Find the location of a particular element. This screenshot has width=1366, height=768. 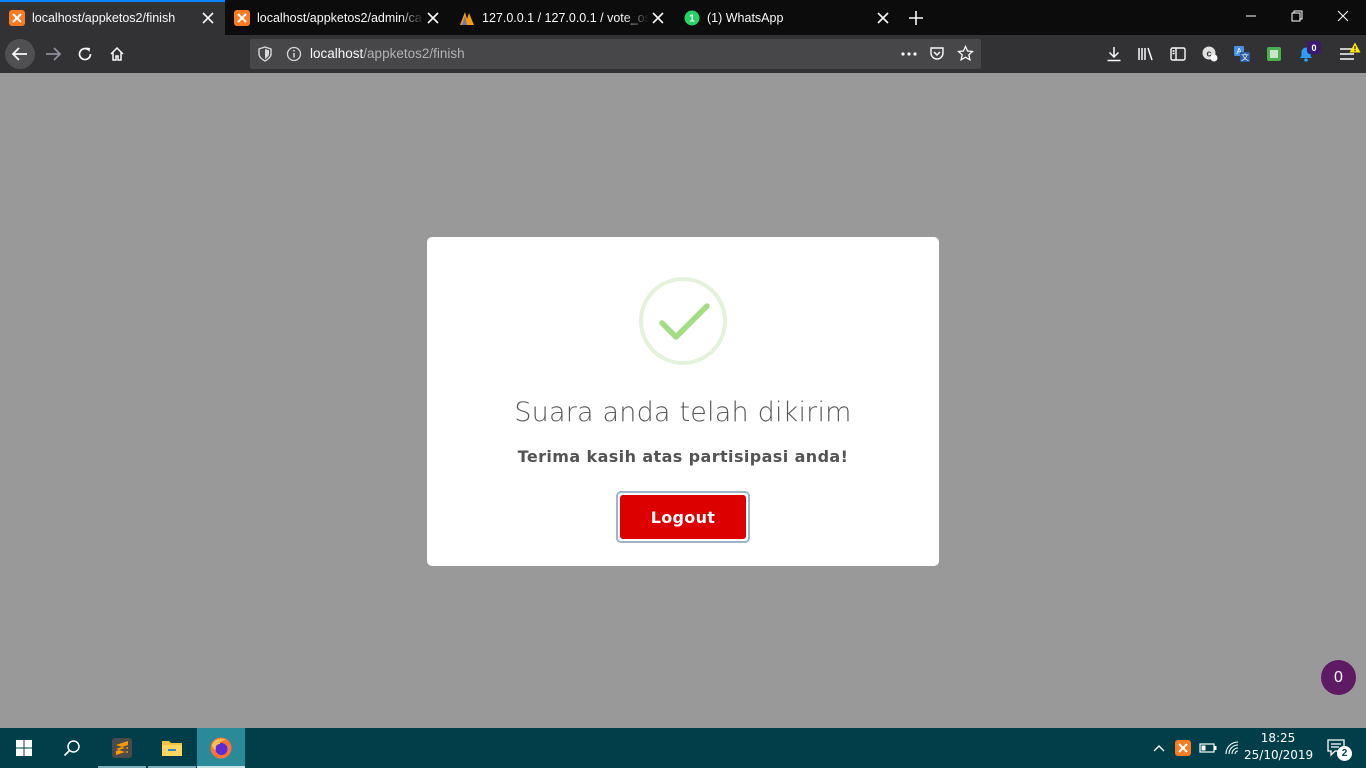

svg-text: 1 is located at coordinates (692, 18).